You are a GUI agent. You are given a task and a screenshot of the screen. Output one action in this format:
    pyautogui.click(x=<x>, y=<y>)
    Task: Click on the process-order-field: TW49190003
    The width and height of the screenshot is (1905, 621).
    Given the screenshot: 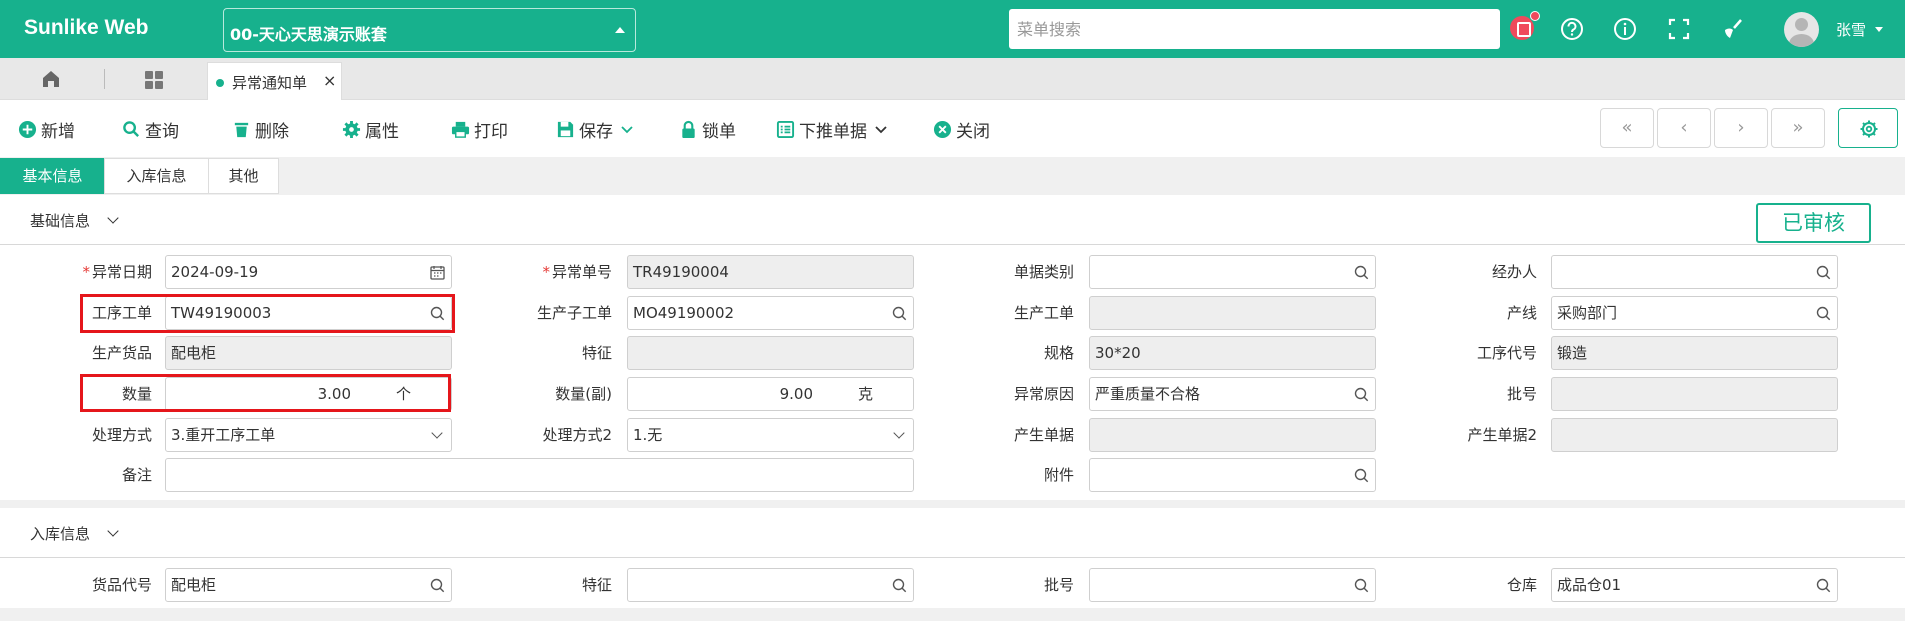 What is the action you would take?
    pyautogui.click(x=308, y=313)
    